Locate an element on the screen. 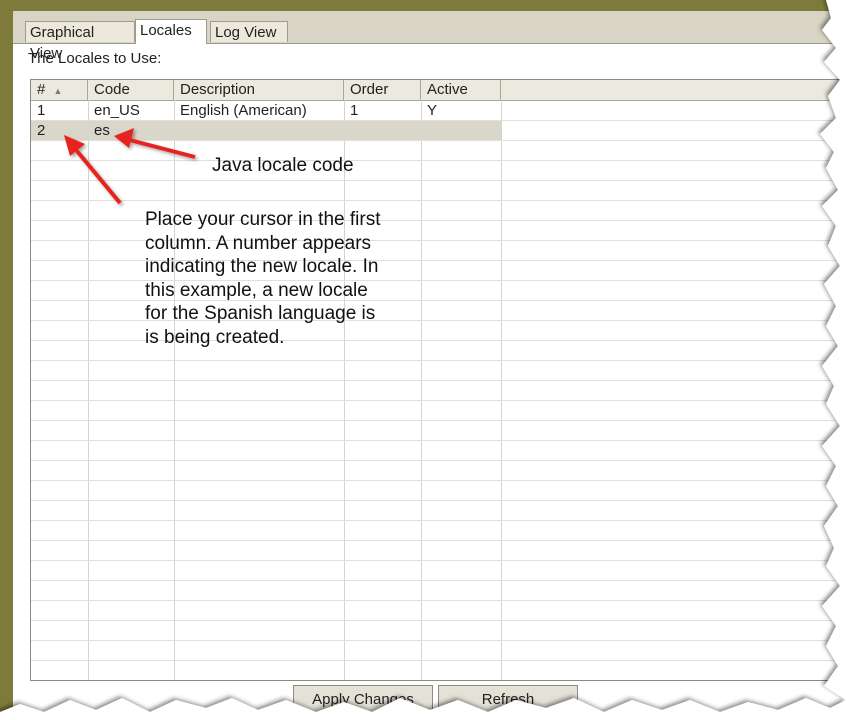  column-header-number-label: # is located at coordinates (41, 89).